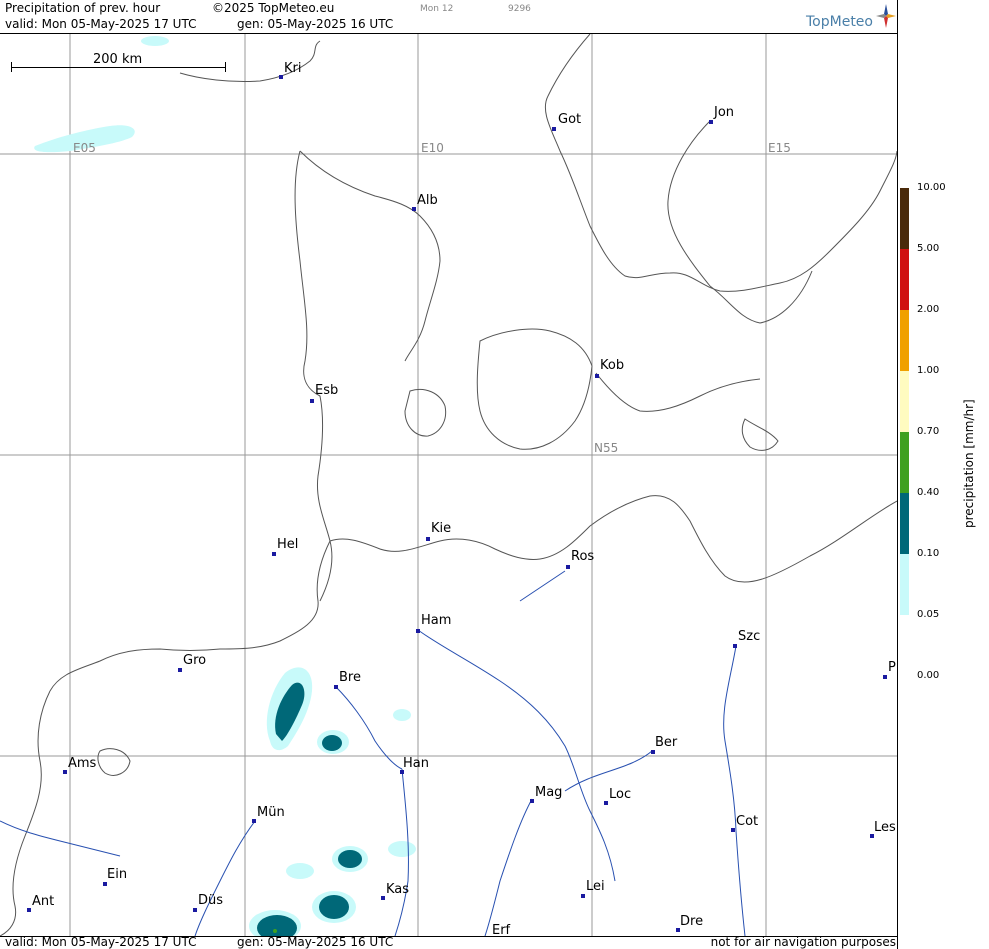 This screenshot has height=949, width=989. I want to click on city-label-les: Les, so click(885, 827).